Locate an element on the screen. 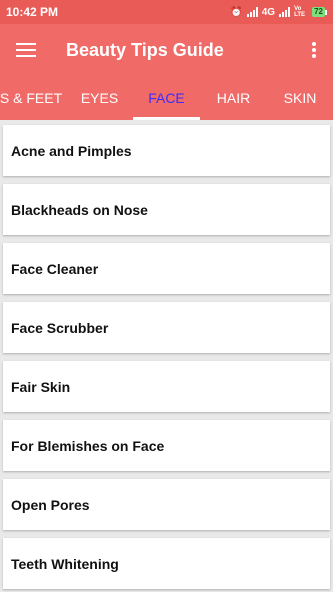 Image resolution: width=333 pixels, height=592 pixels. status-bar: 10:42 PM ⏰ 4G Vo LTE 72 is located at coordinates (166, 12).